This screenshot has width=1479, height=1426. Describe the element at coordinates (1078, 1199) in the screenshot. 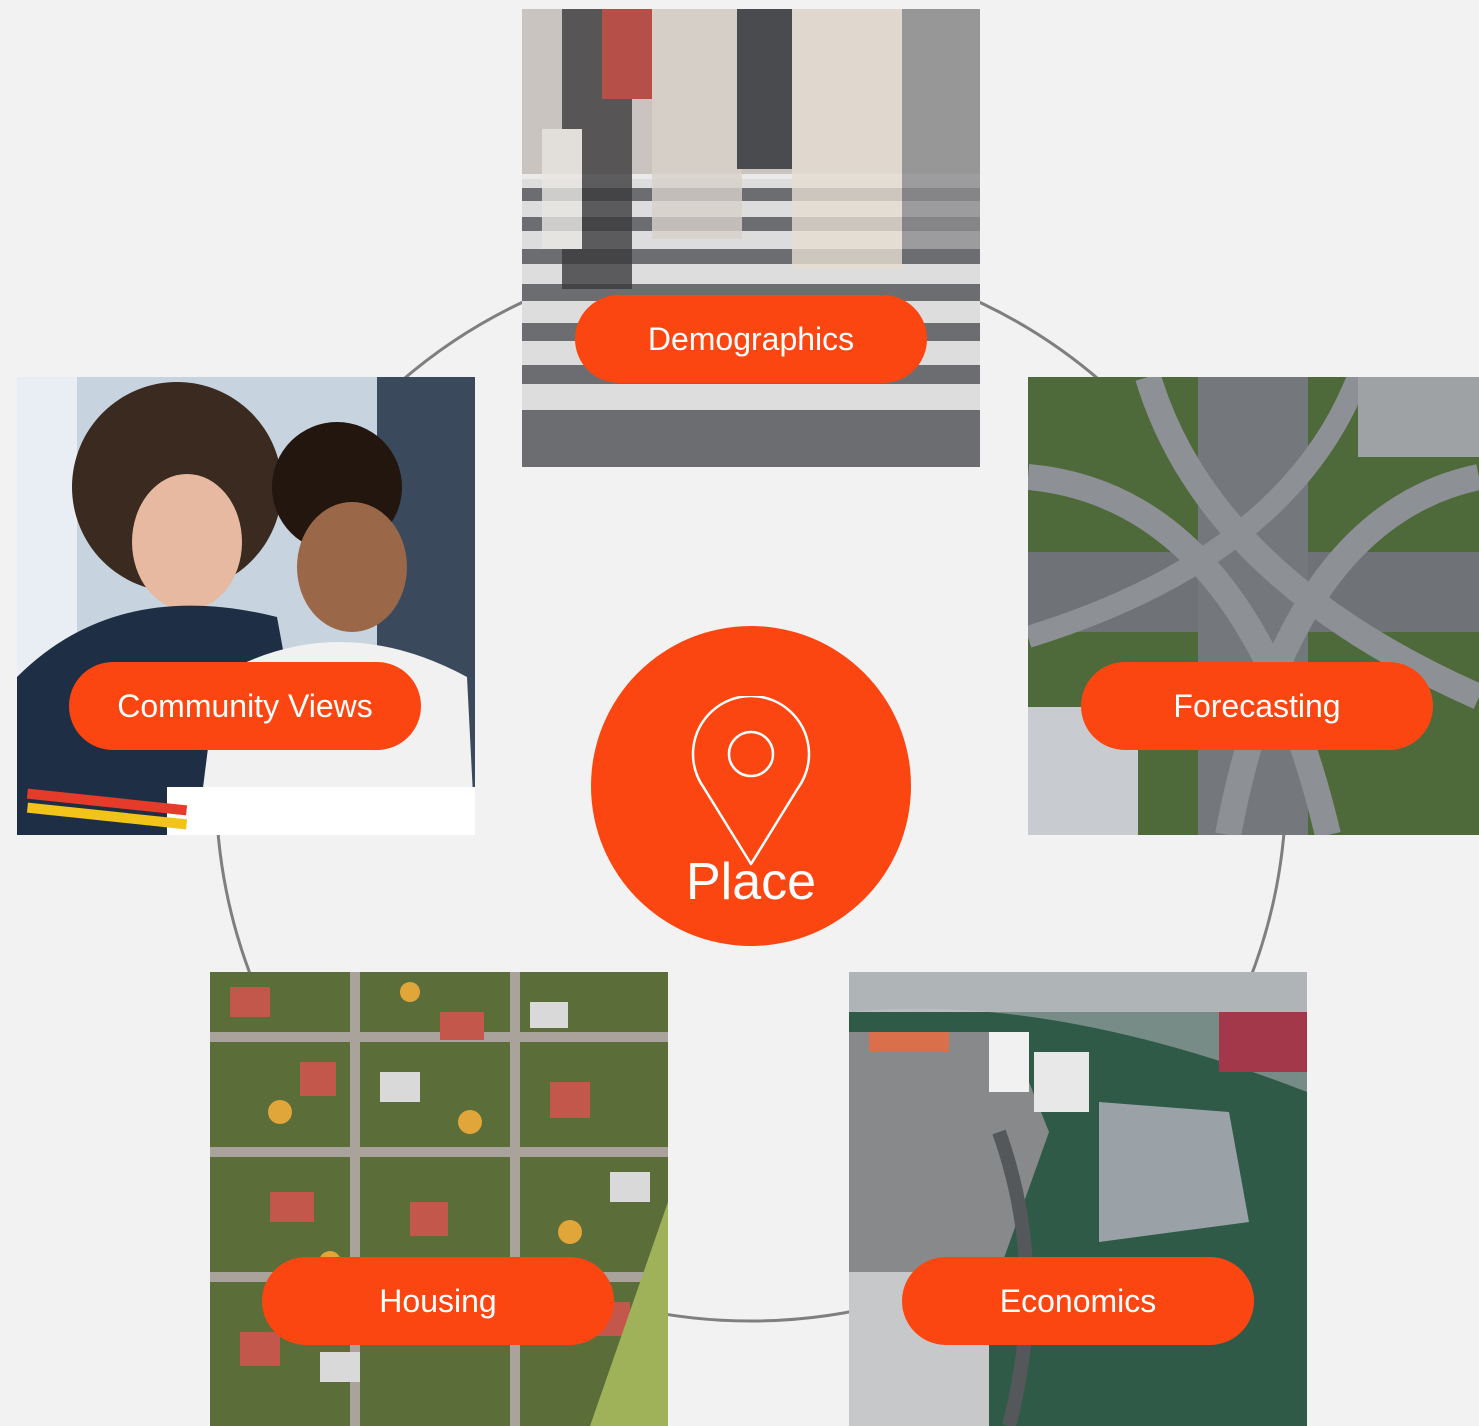

I see `economics-photo` at that location.